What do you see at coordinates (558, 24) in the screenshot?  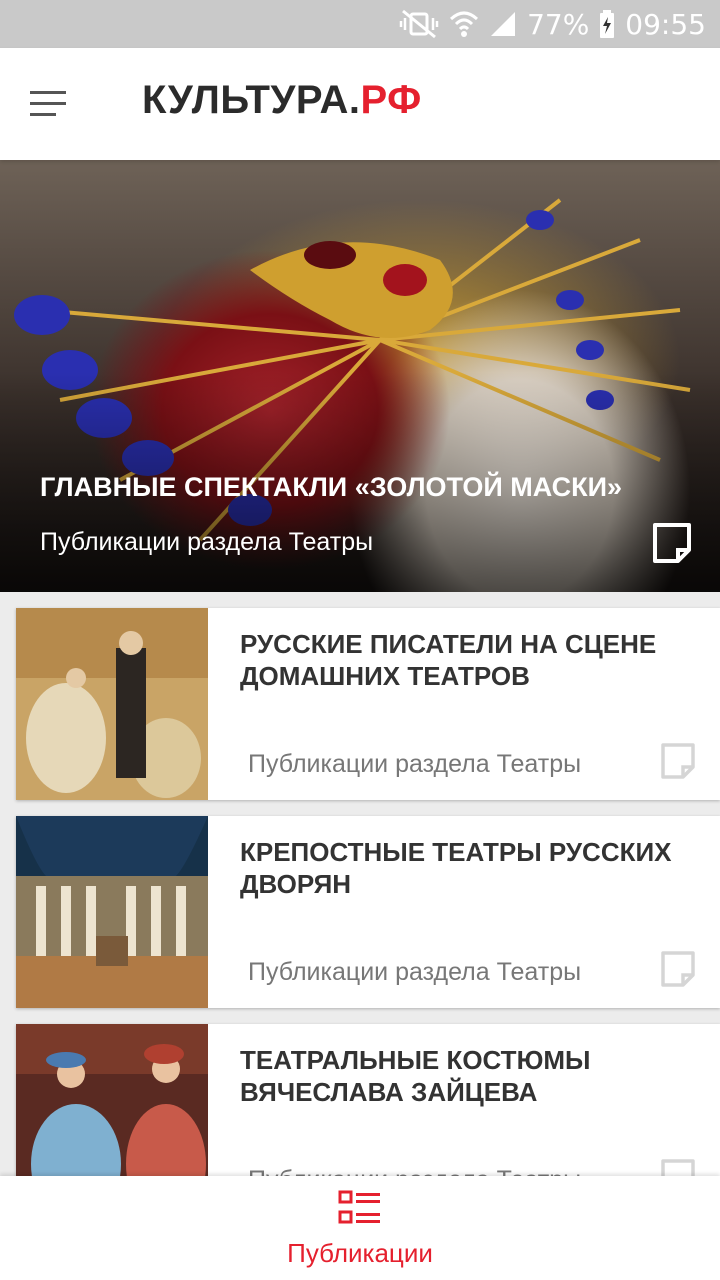 I see `battery-percent: 77%` at bounding box center [558, 24].